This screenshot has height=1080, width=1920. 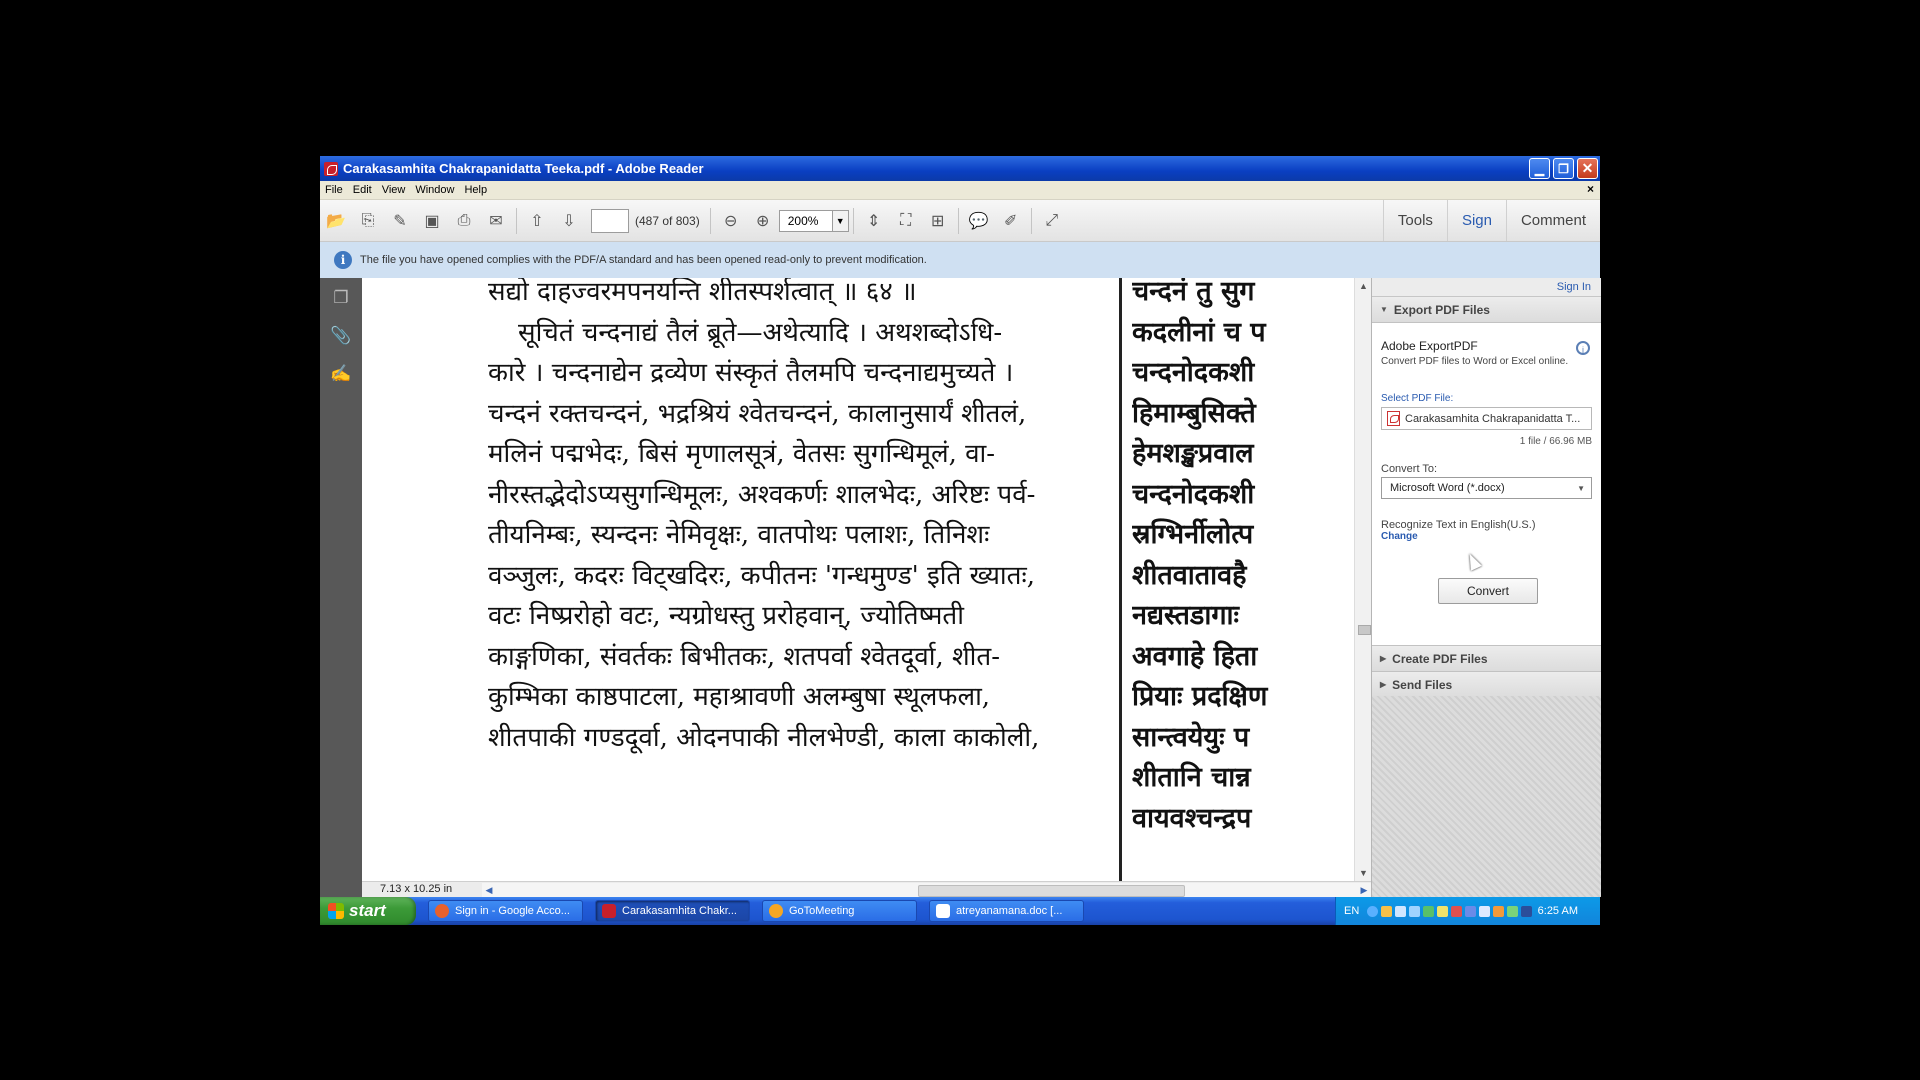 What do you see at coordinates (464, 221) in the screenshot?
I see `print-icon: ⎙` at bounding box center [464, 221].